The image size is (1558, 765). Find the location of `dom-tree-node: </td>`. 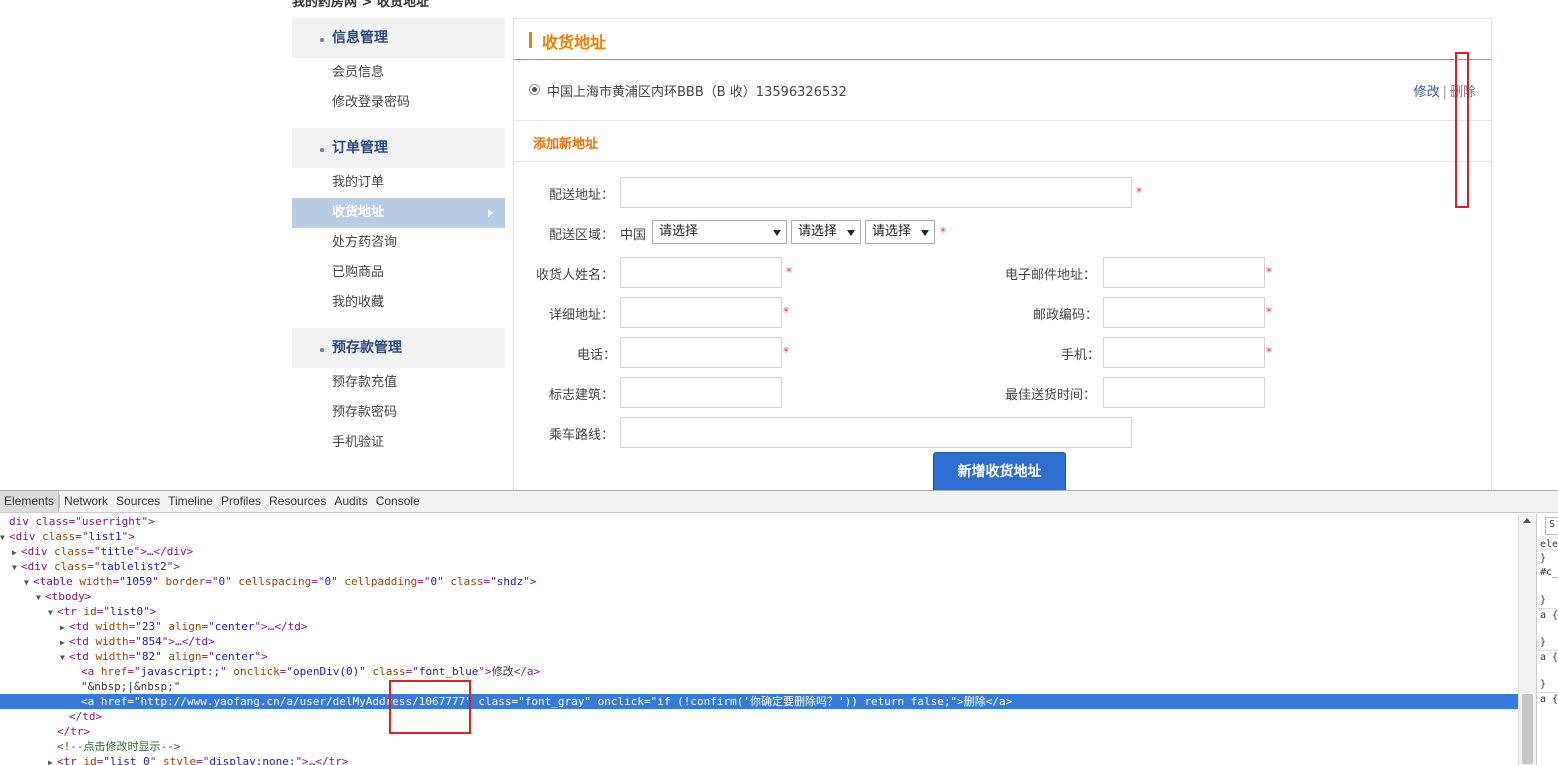

dom-tree-node: </td> is located at coordinates (759, 716).